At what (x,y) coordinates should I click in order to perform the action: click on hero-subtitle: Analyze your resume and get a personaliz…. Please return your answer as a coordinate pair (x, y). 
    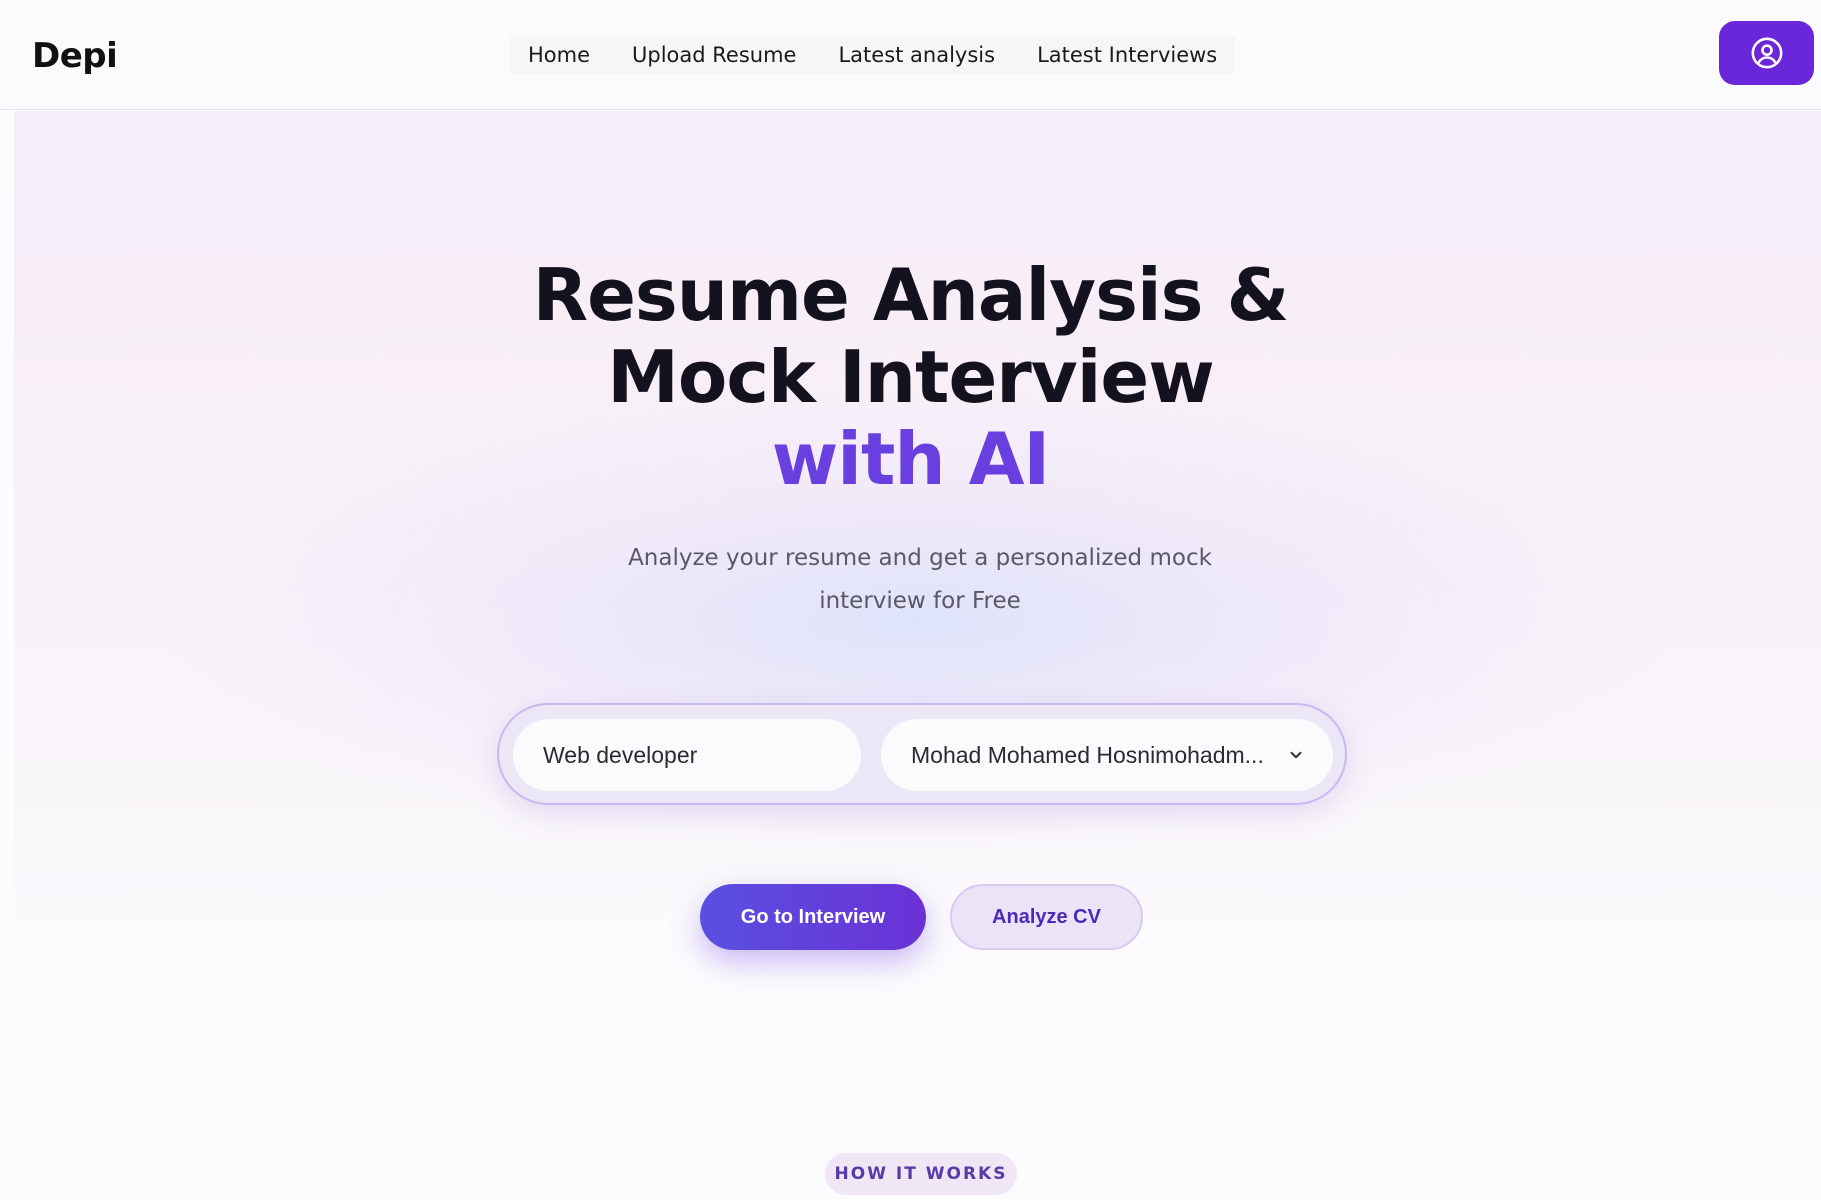
    Looking at the image, I should click on (920, 580).